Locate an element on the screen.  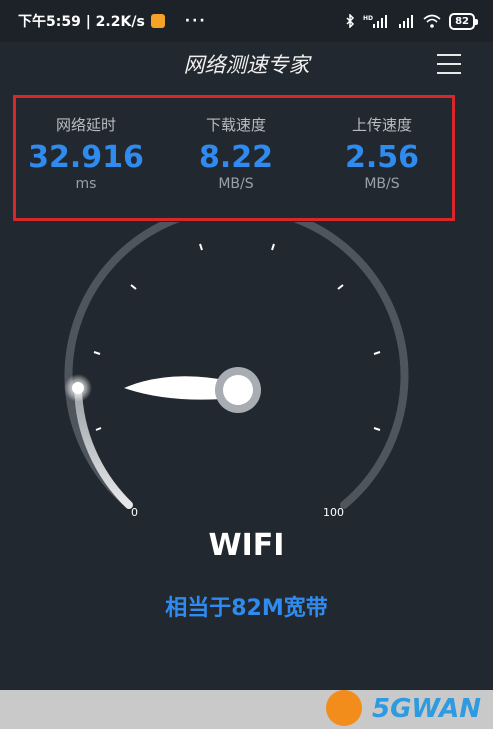
bluetooth-icon is located at coordinates (350, 21).